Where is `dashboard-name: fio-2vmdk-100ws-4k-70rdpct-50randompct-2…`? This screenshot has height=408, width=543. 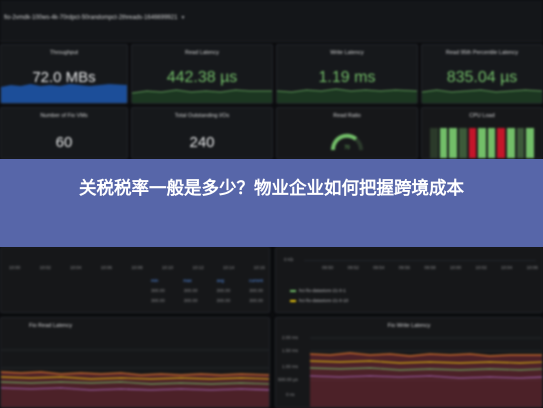
dashboard-name: fio-2vmdk-100ws-4k-70rdpct-50randompct-2… is located at coordinates (91, 18).